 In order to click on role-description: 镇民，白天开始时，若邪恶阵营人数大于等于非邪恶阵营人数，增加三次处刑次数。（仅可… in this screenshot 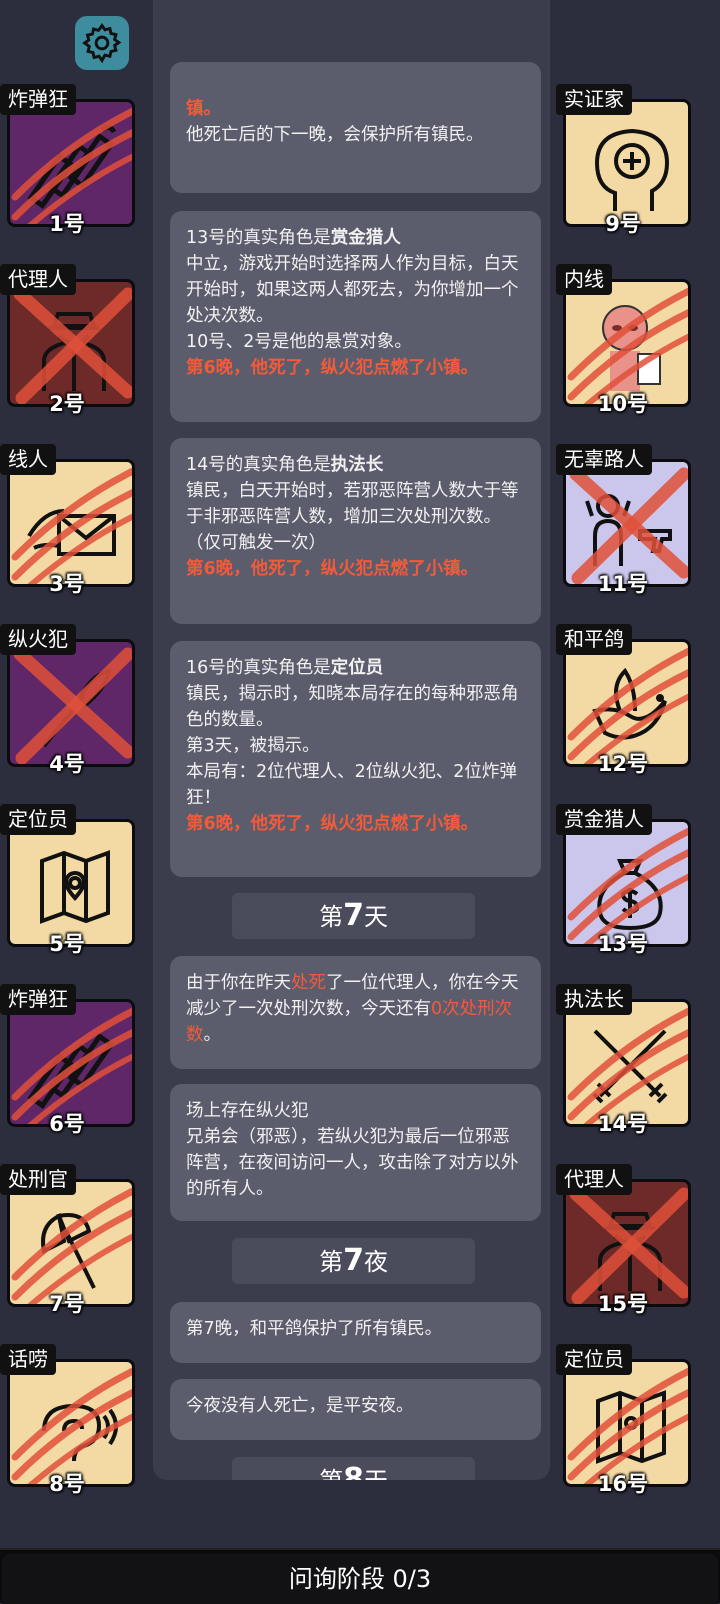, I will do `click(352, 517)`.